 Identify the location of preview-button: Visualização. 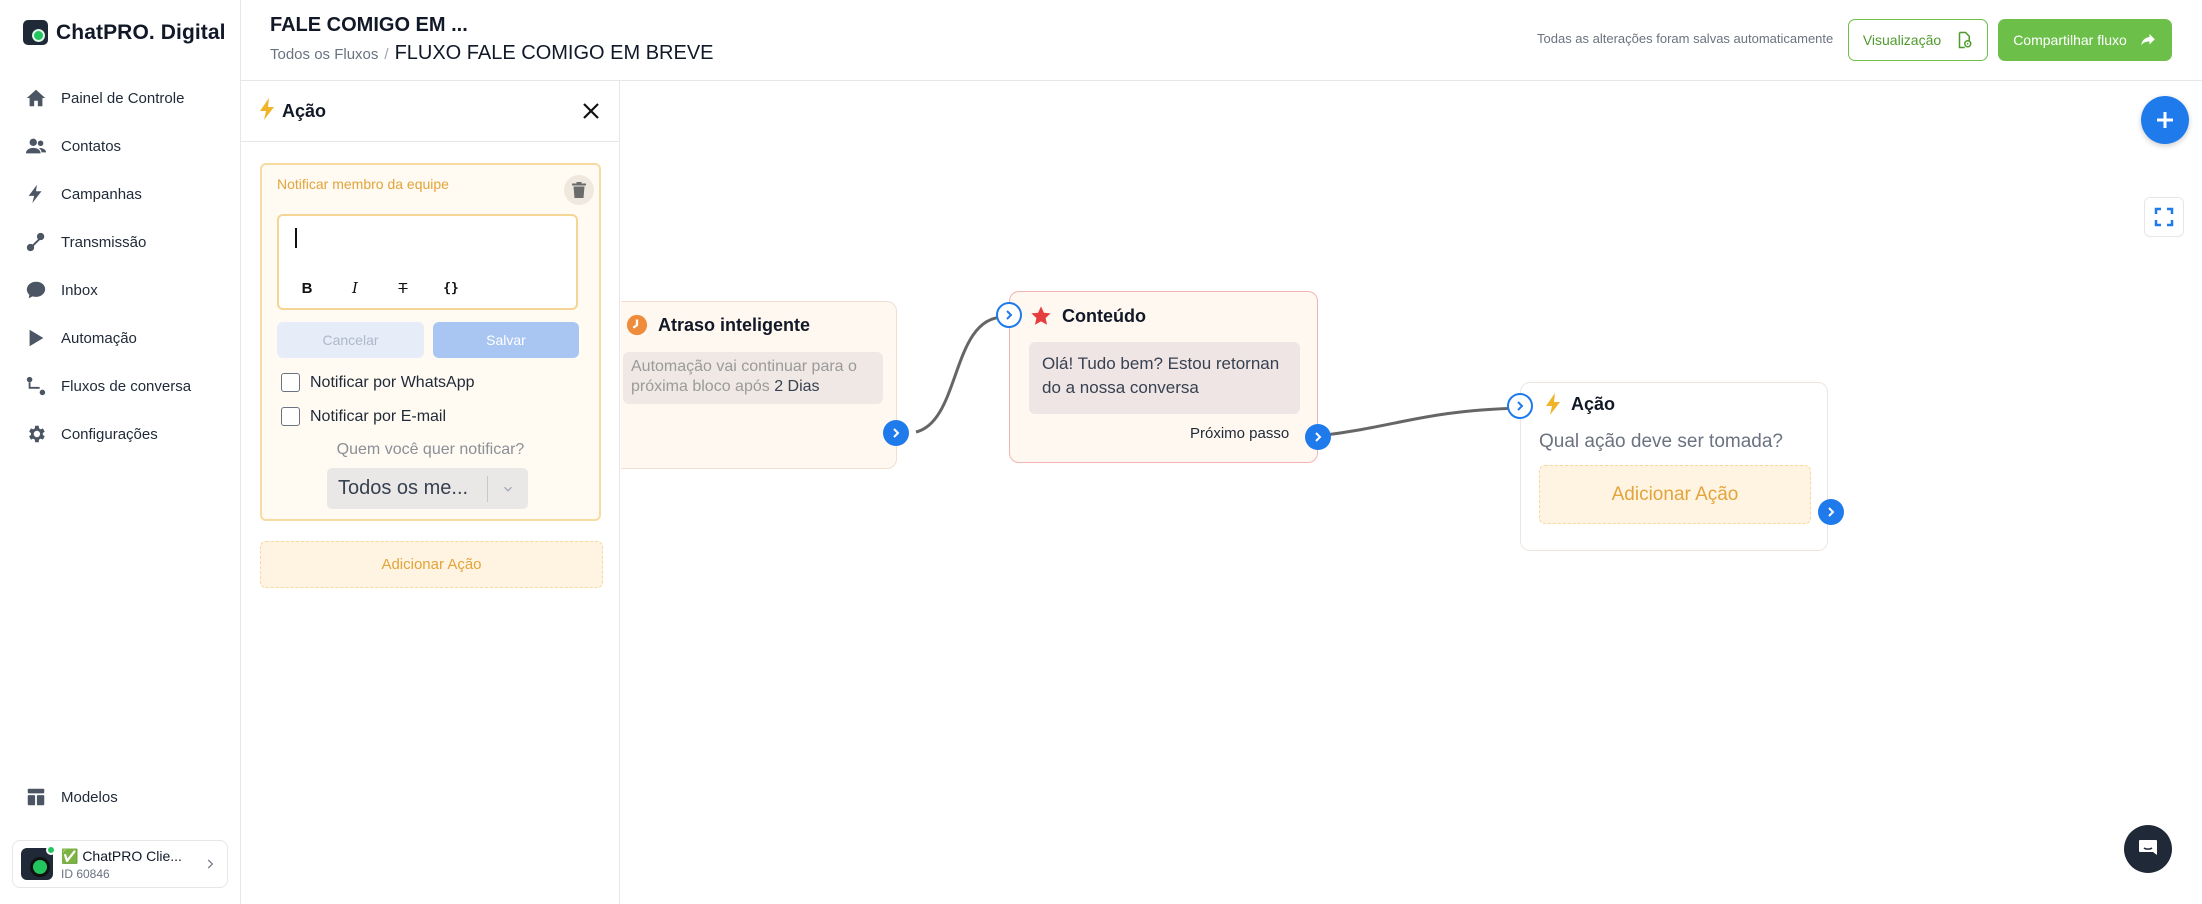
(1918, 40).